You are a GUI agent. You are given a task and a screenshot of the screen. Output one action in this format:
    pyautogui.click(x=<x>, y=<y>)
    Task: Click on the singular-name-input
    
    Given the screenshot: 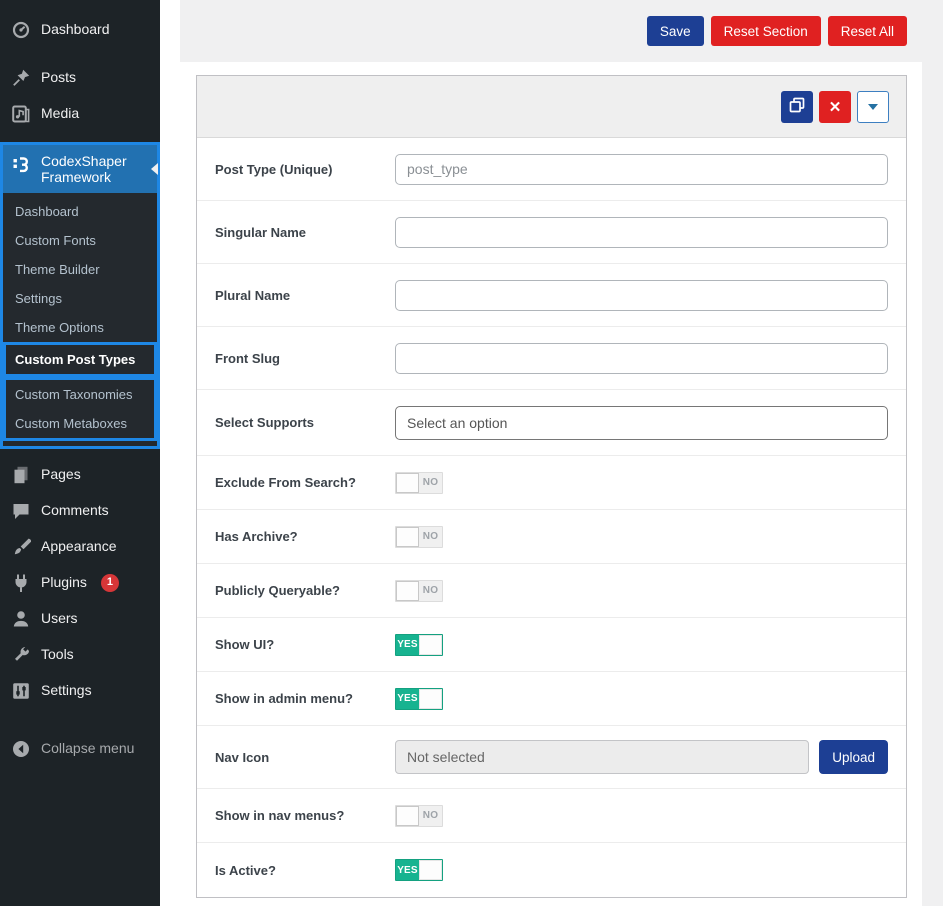 What is the action you would take?
    pyautogui.click(x=641, y=232)
    